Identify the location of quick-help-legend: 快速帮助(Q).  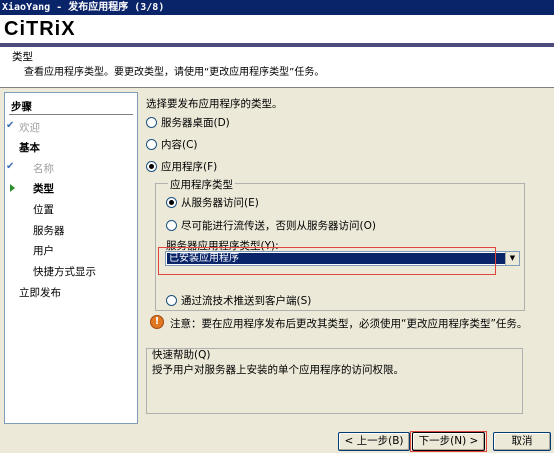
(181, 355).